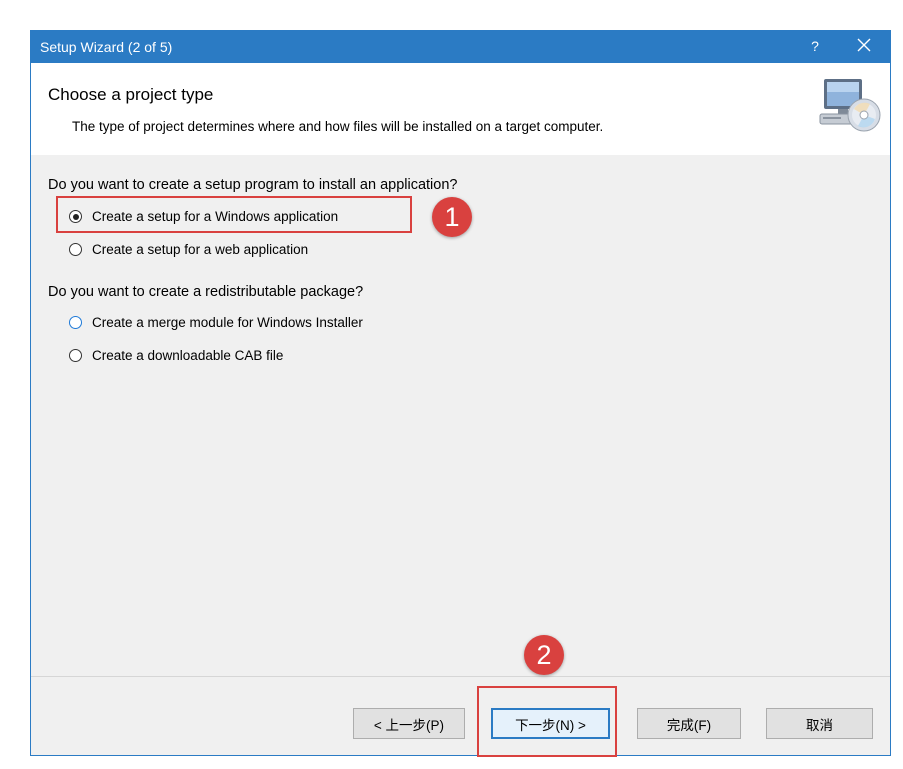  I want to click on option-label: Create a setup for a web application, so click(200, 249).